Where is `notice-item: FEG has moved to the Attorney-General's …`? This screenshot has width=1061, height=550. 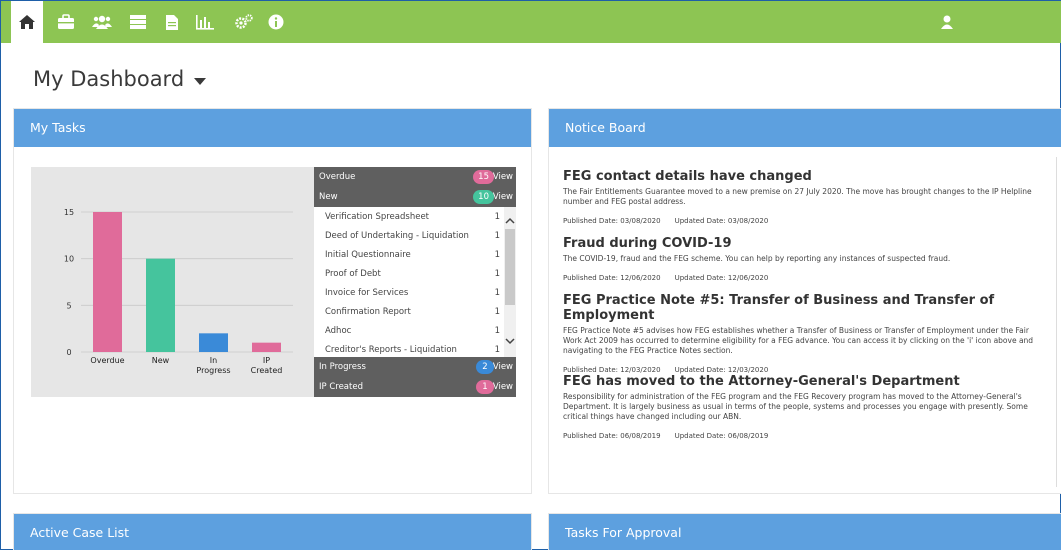 notice-item: FEG has moved to the Attorney-General's … is located at coordinates (803, 407).